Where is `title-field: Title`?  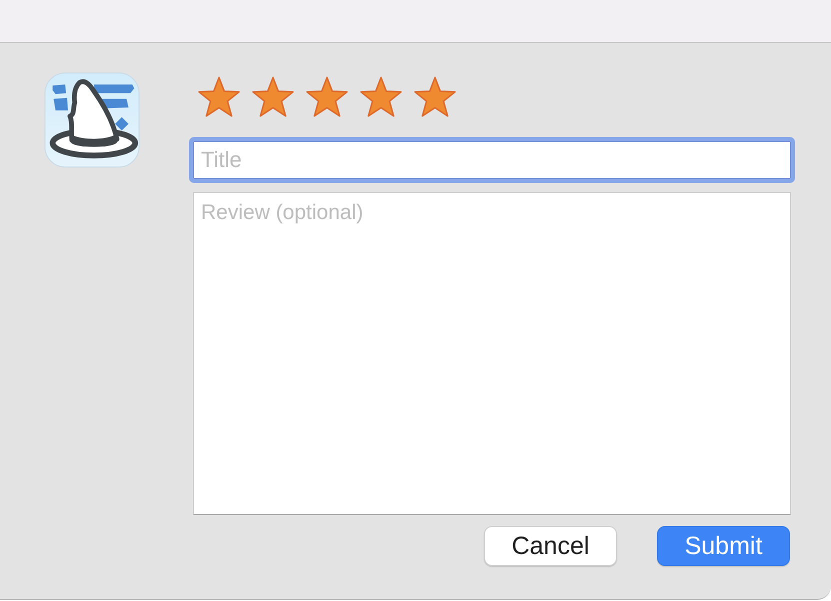 title-field: Title is located at coordinates (492, 160).